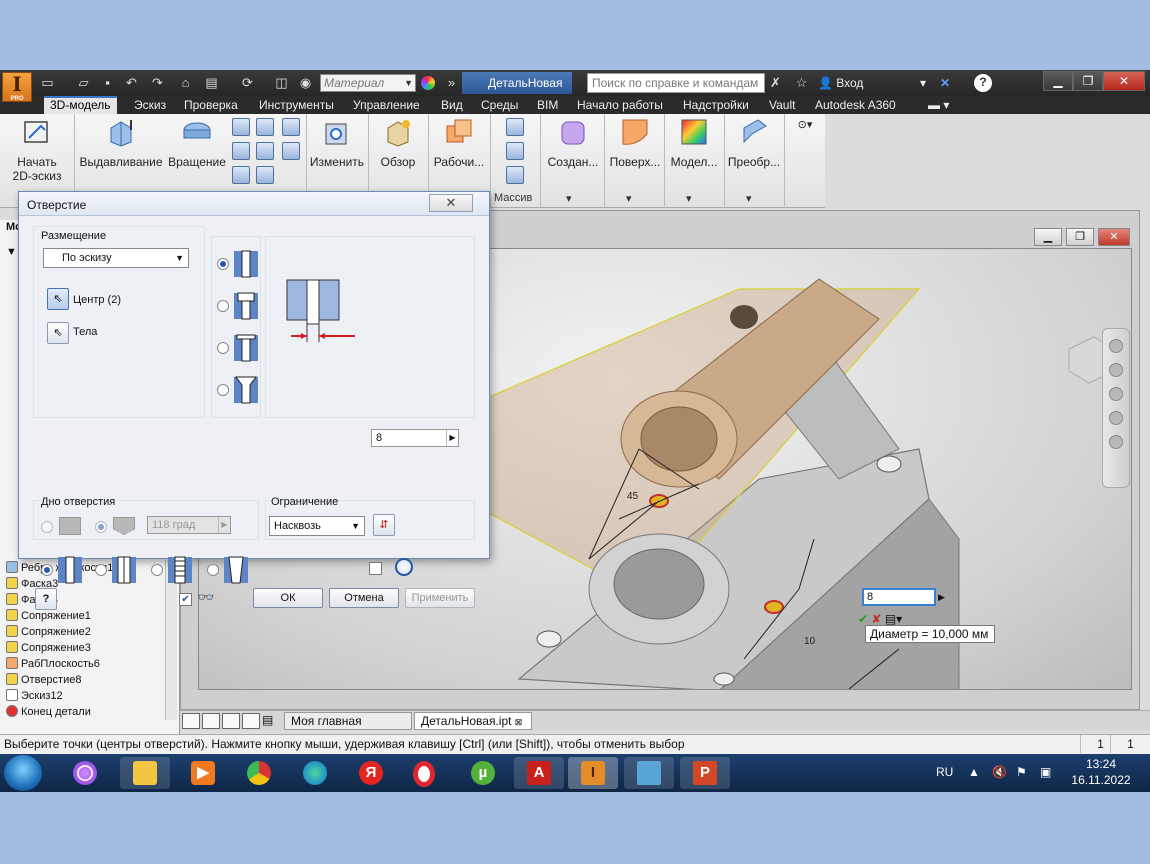 The width and height of the screenshot is (1150, 864). I want to click on open-folder-icon: ▱, so click(83, 82).